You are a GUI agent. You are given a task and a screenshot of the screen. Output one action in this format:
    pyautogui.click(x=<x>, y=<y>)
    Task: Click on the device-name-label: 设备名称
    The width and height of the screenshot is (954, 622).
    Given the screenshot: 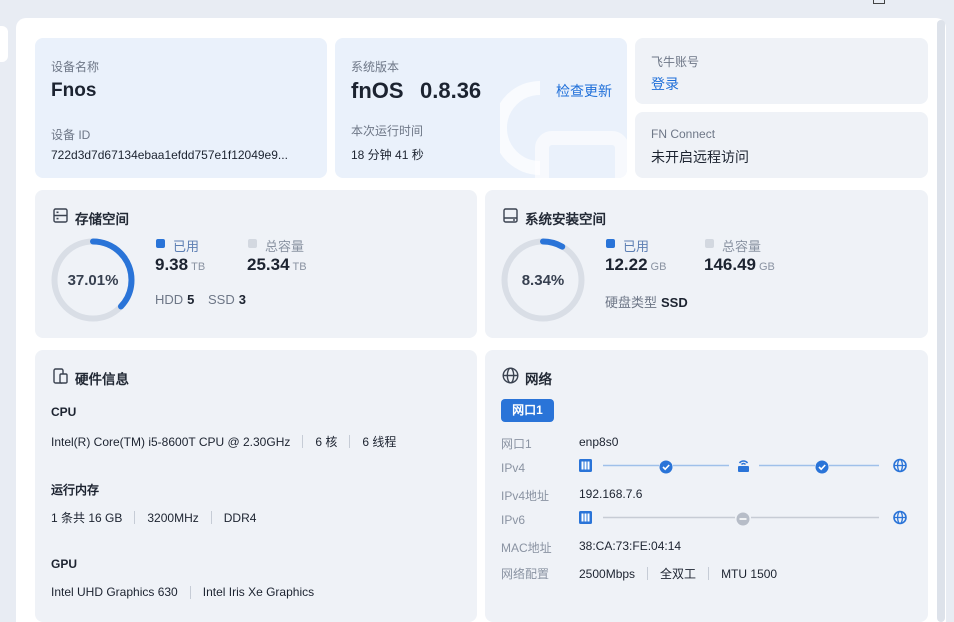 What is the action you would take?
    pyautogui.click(x=75, y=67)
    